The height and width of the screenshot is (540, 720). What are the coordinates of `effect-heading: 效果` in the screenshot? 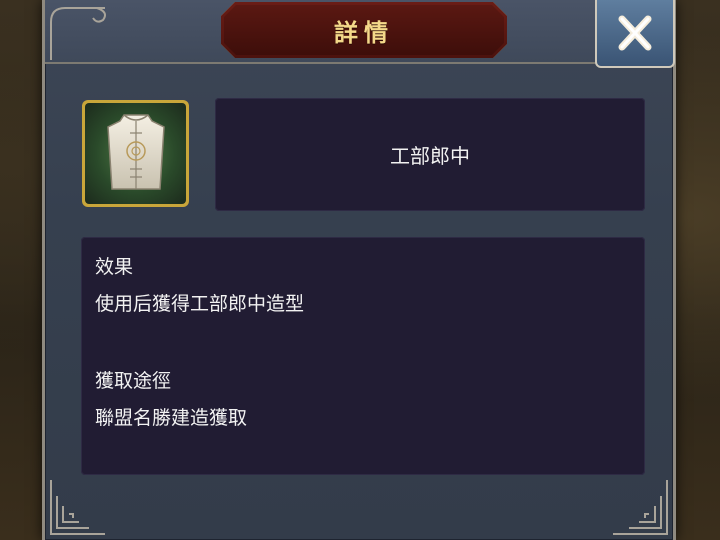 It's located at (114, 267).